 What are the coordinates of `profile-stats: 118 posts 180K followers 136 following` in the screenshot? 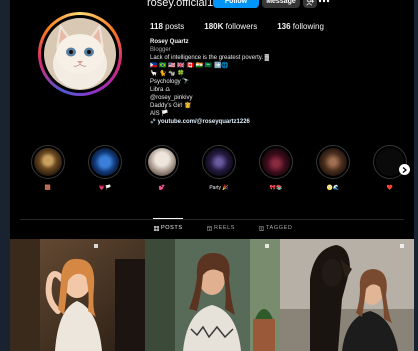 It's located at (237, 26).